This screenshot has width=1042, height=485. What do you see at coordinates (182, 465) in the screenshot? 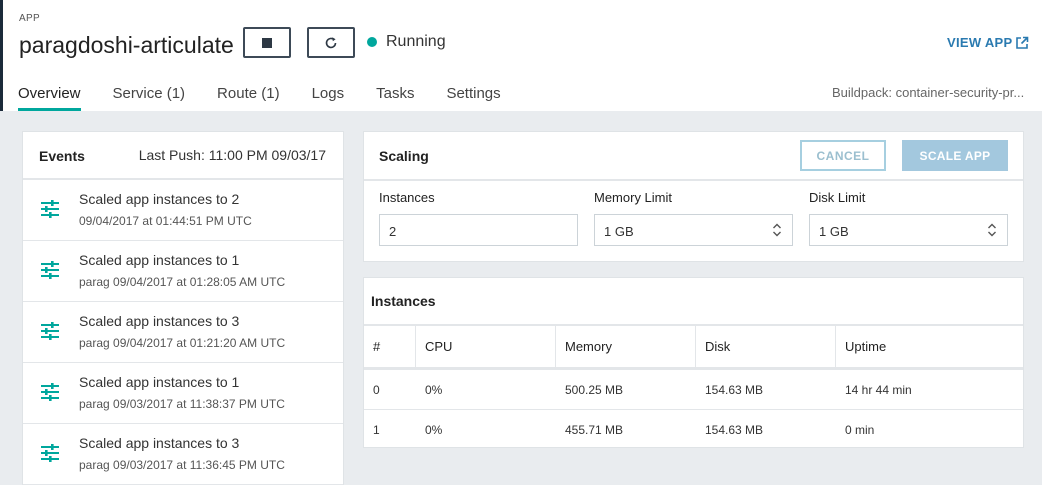
I see `event-timestamp: parag 09/03/2017 at 11:36:45 PM UTC` at bounding box center [182, 465].